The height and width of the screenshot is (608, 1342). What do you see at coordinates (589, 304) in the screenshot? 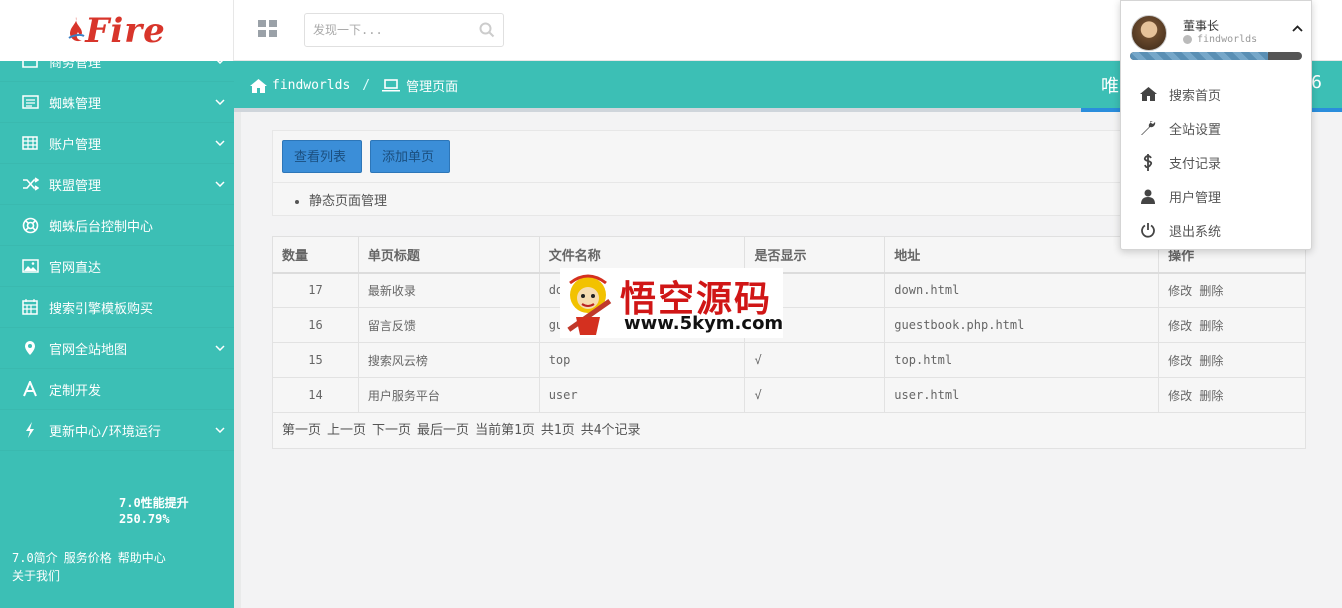
I see `monkey-king-mascot-icon` at bounding box center [589, 304].